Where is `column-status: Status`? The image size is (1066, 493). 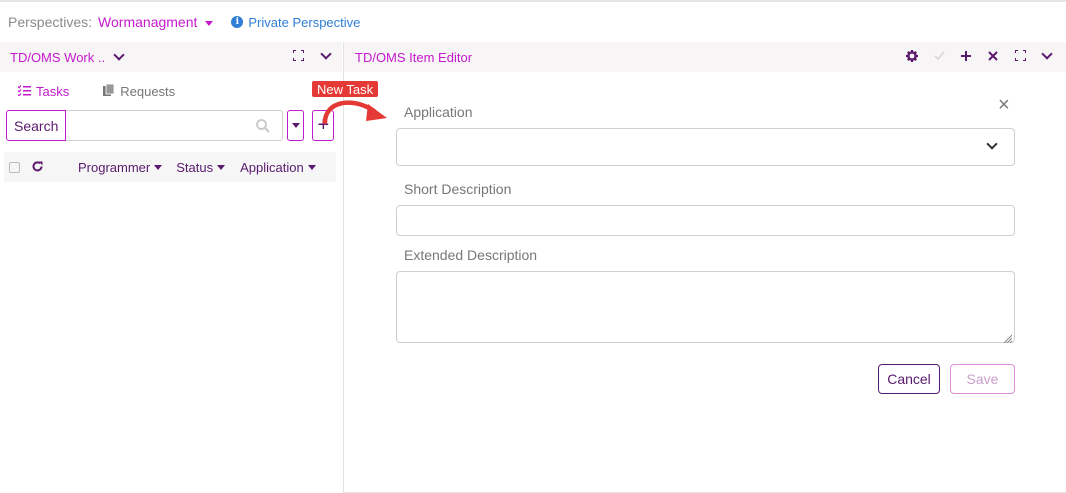
column-status: Status is located at coordinates (201, 167).